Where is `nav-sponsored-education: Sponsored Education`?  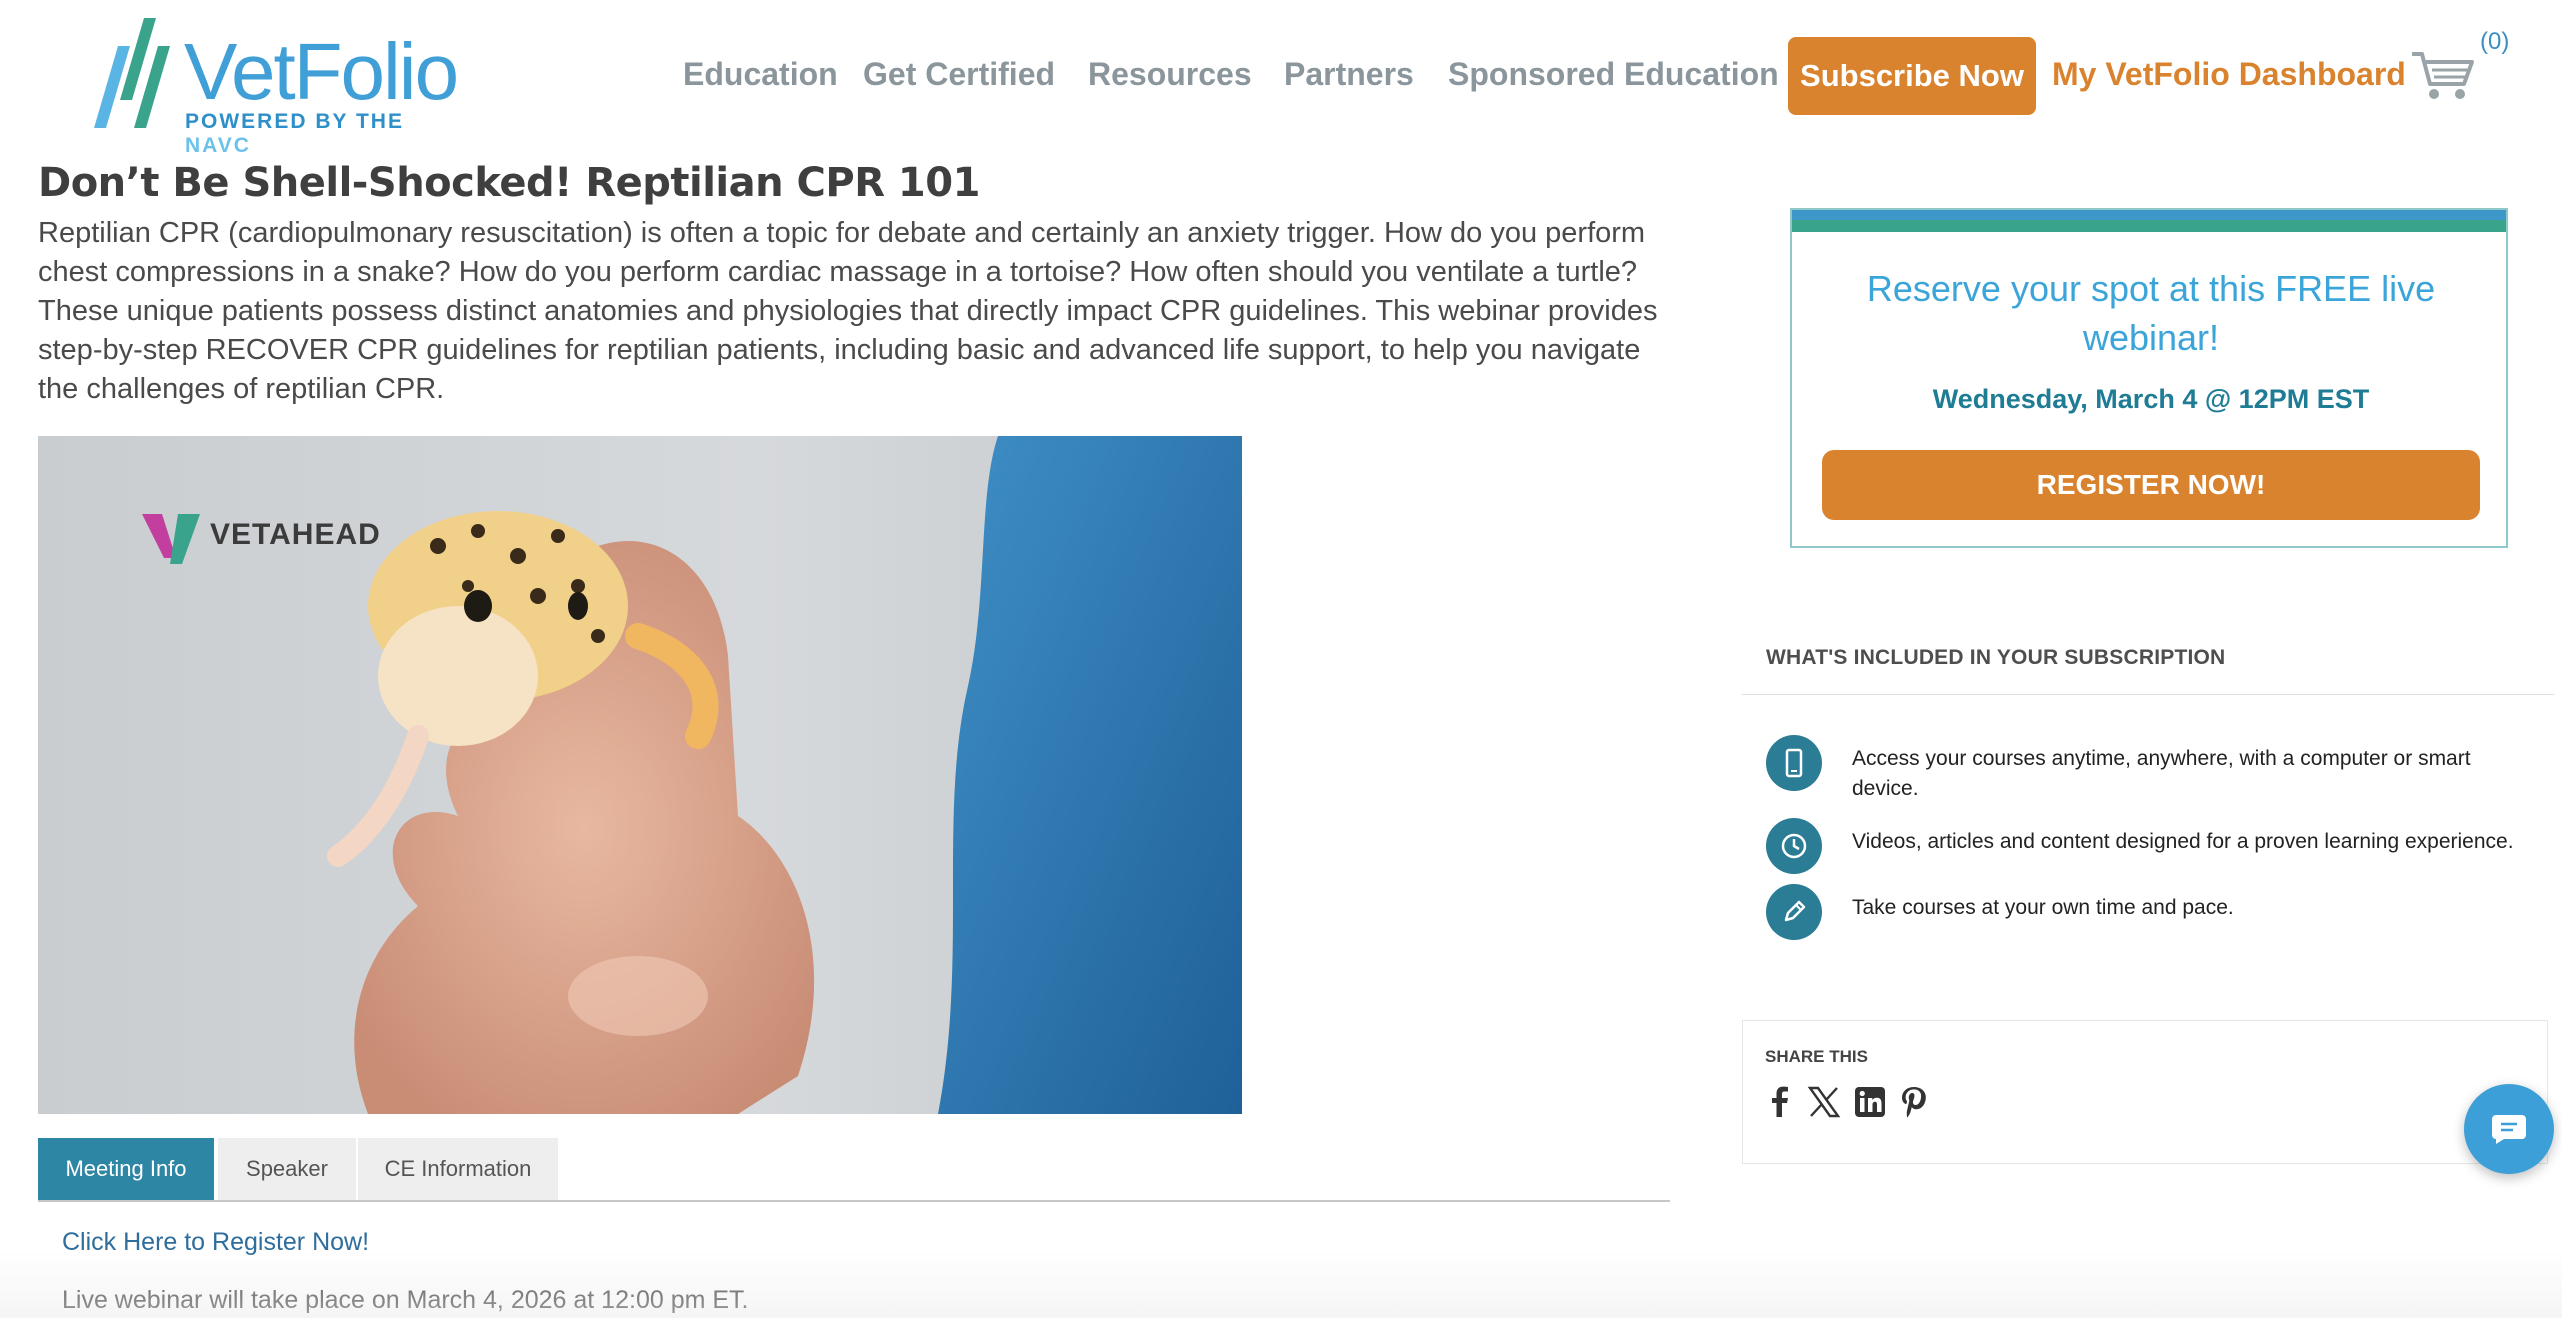
nav-sponsored-education: Sponsored Education is located at coordinates (1613, 74).